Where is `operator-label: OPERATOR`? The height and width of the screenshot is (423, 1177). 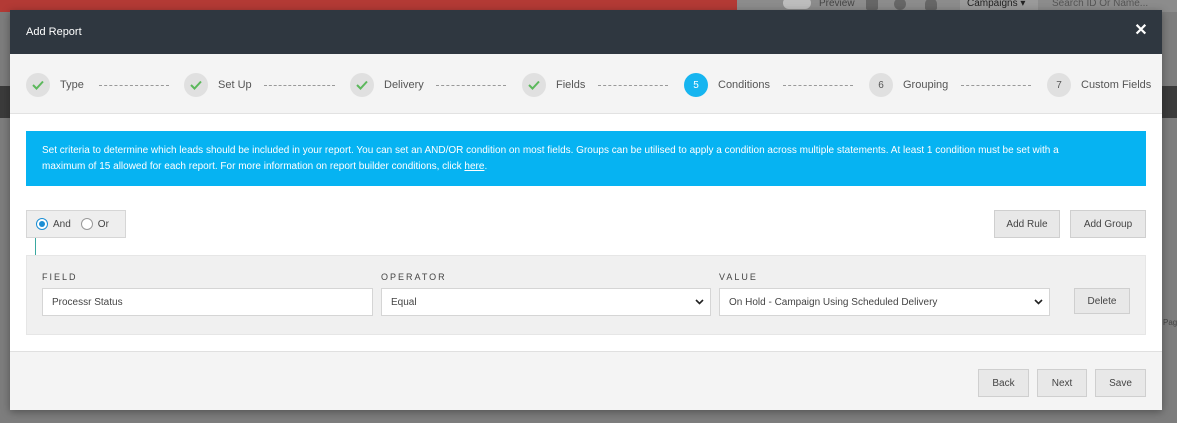
operator-label: OPERATOR is located at coordinates (414, 277).